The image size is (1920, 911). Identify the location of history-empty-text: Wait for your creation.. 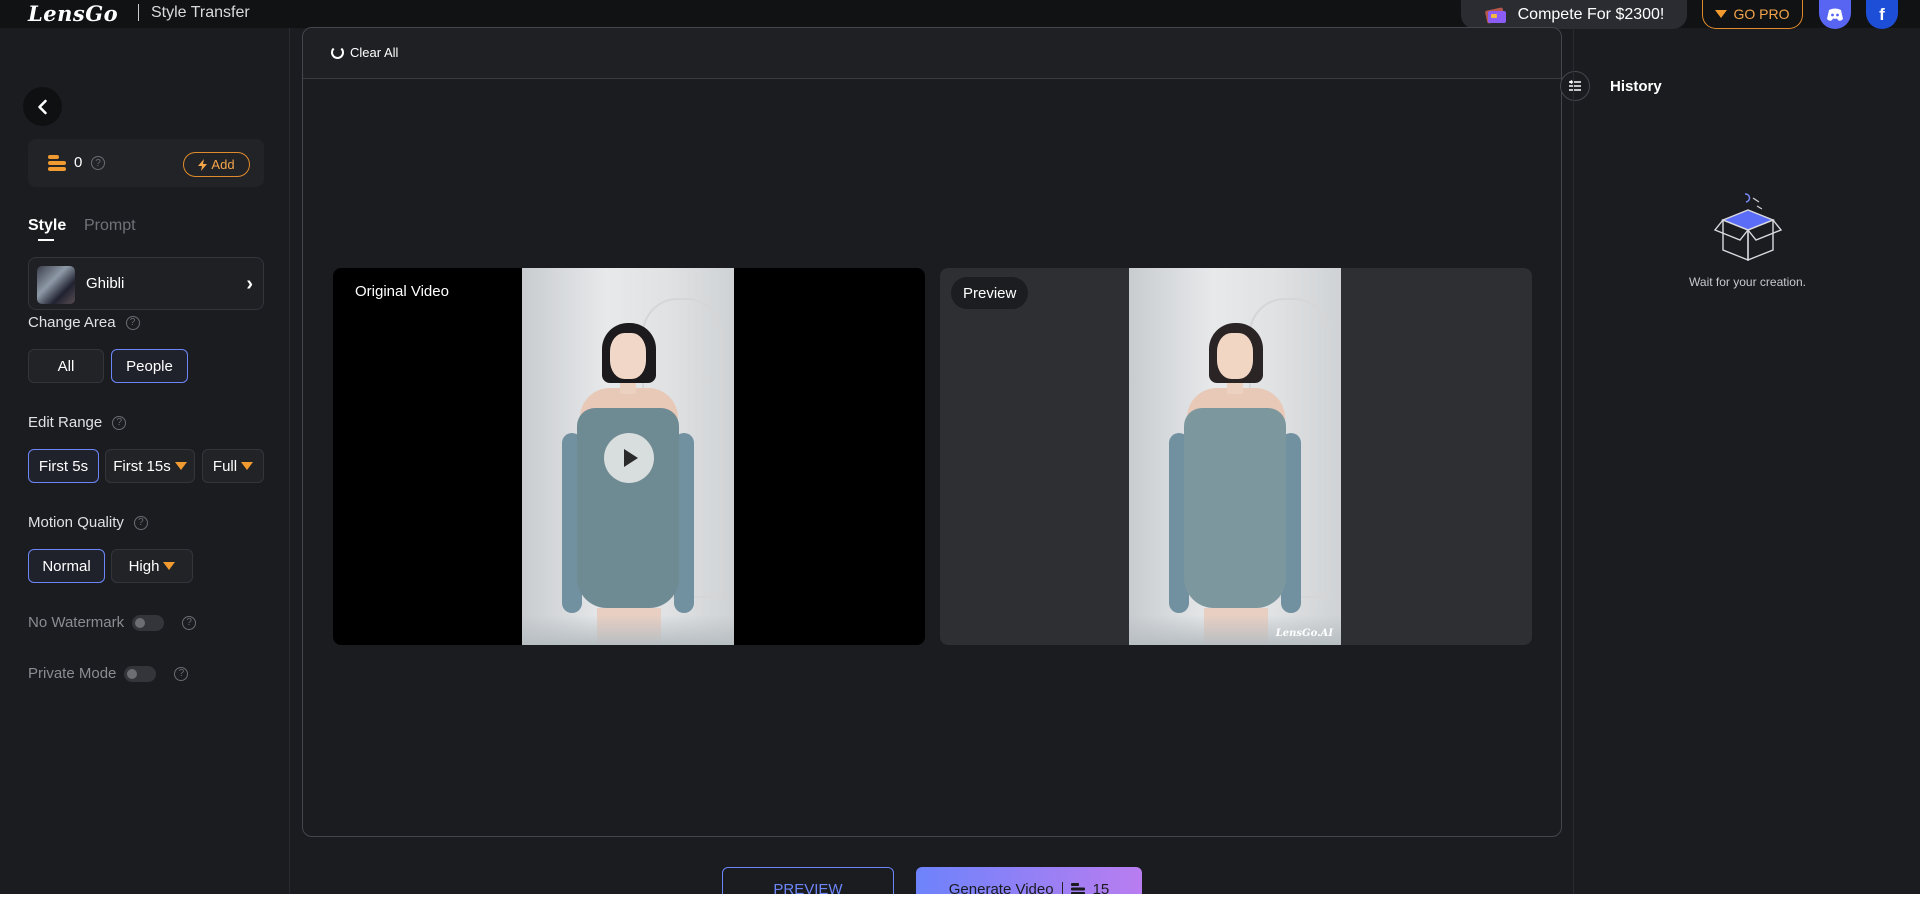
(1747, 282).